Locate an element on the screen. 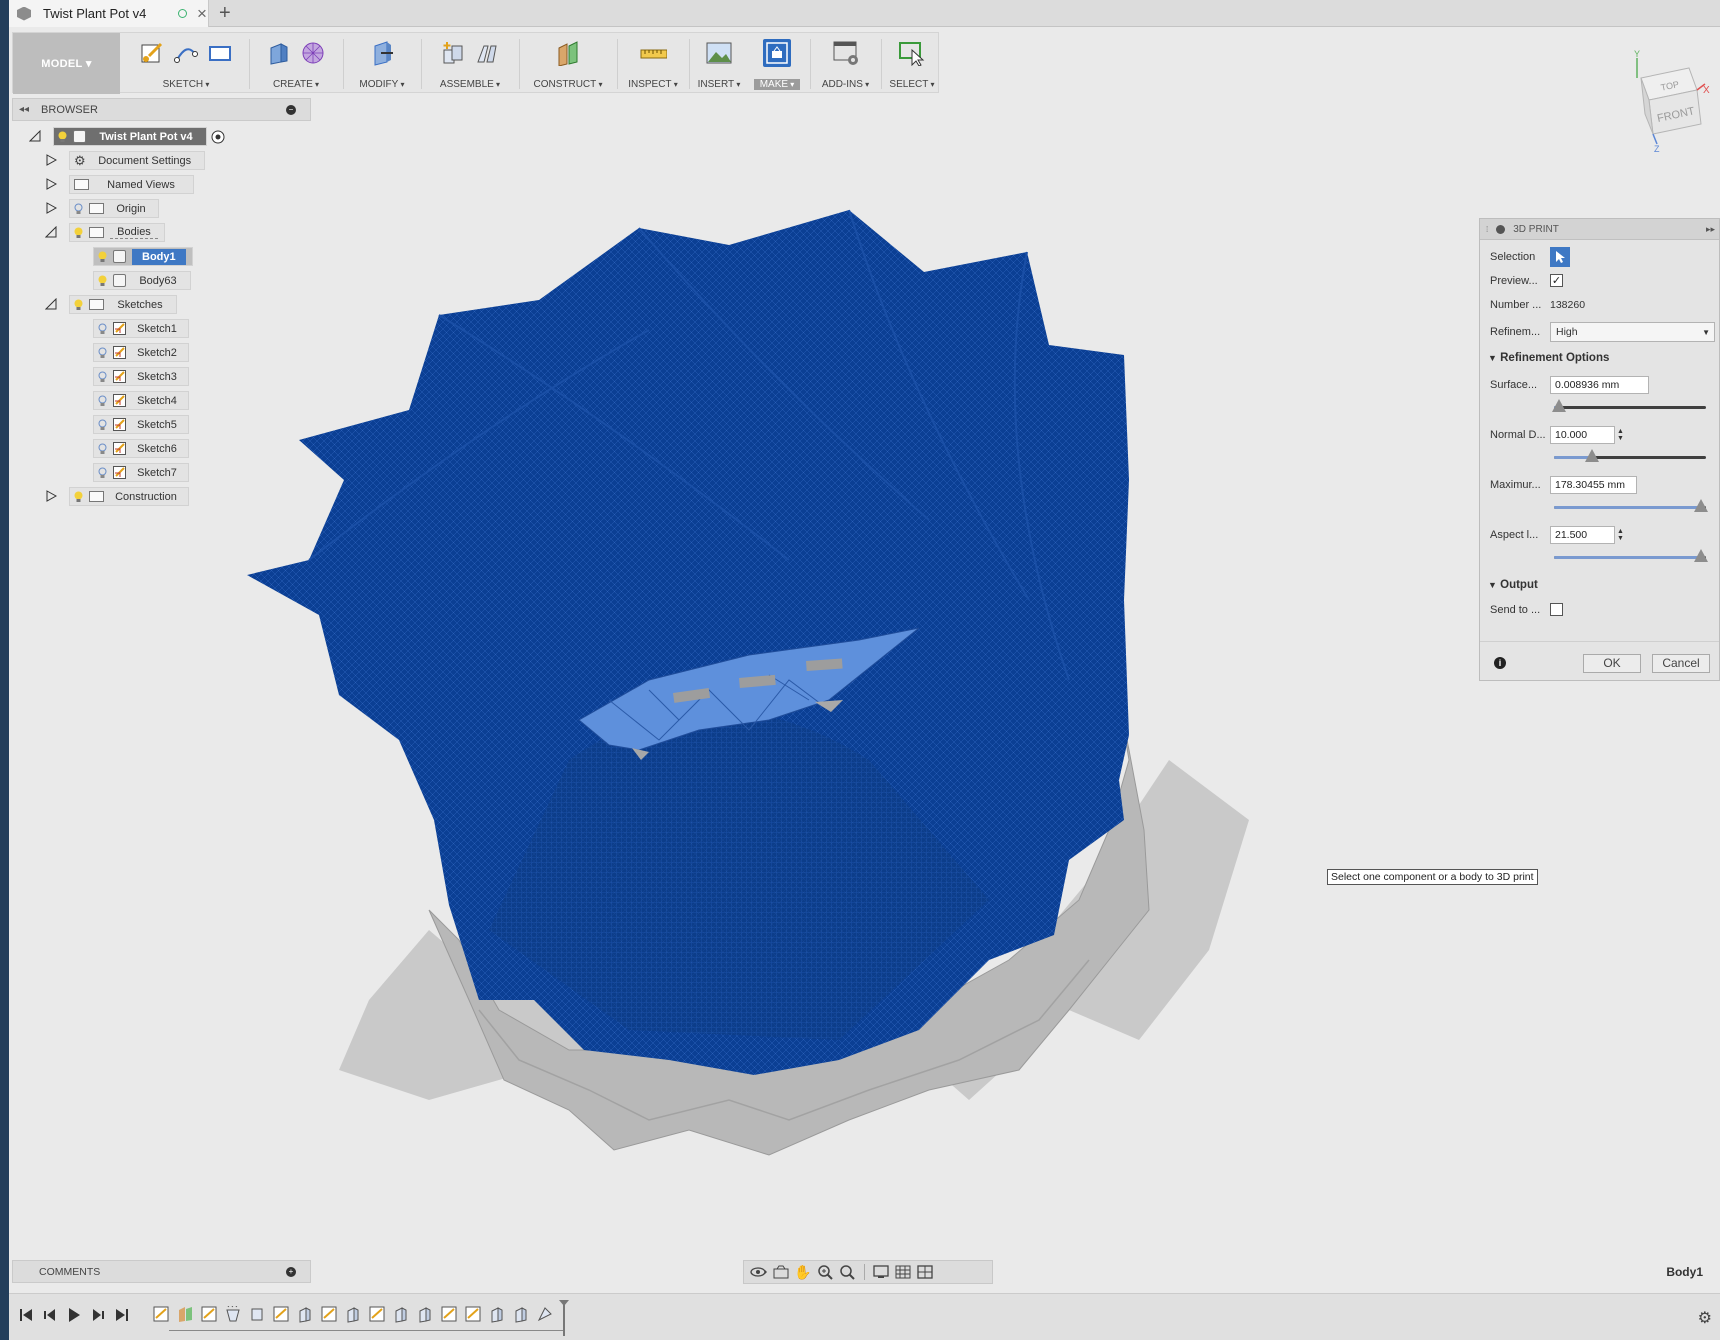 Image resolution: width=1720 pixels, height=1340 pixels. tree-row-origin: Origin is located at coordinates (102, 208).